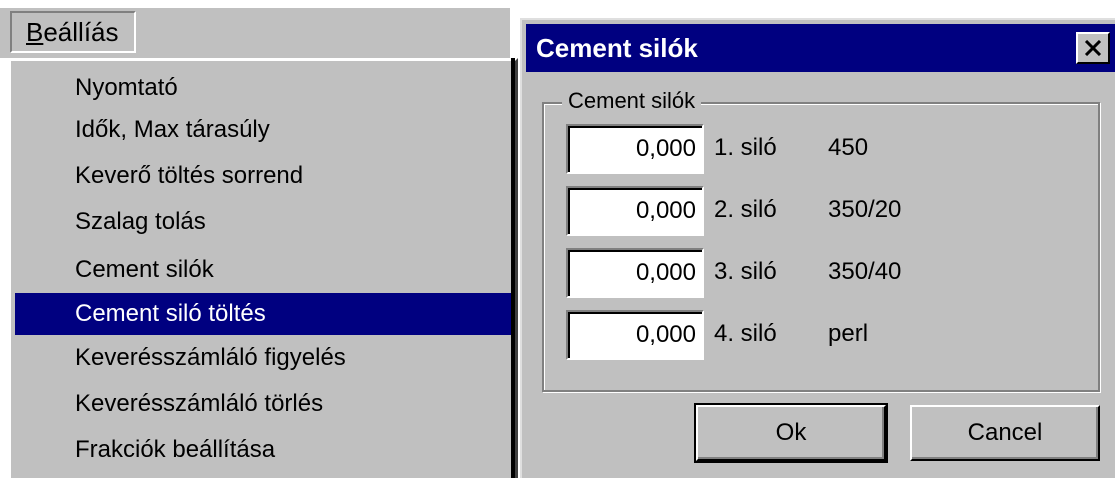 Image resolution: width=1115 pixels, height=478 pixels. I want to click on silo-row-3: 3. siló 350/40, so click(826, 273).